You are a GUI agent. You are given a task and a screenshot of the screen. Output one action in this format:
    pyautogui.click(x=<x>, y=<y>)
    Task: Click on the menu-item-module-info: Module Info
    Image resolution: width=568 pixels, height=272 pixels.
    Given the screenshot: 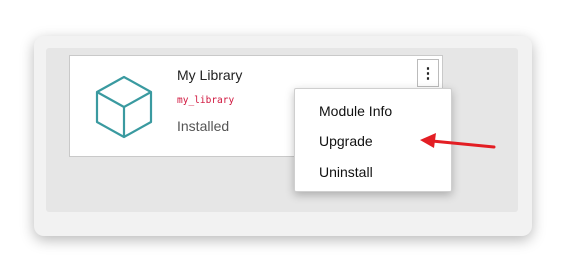 What is the action you would take?
    pyautogui.click(x=355, y=111)
    